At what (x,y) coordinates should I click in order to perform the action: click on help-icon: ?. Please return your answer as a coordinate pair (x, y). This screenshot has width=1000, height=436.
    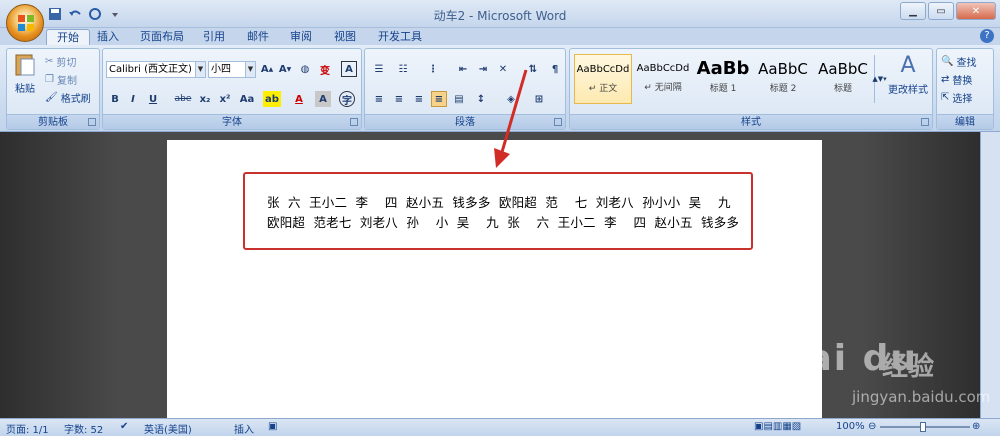
    Looking at the image, I should click on (987, 36).